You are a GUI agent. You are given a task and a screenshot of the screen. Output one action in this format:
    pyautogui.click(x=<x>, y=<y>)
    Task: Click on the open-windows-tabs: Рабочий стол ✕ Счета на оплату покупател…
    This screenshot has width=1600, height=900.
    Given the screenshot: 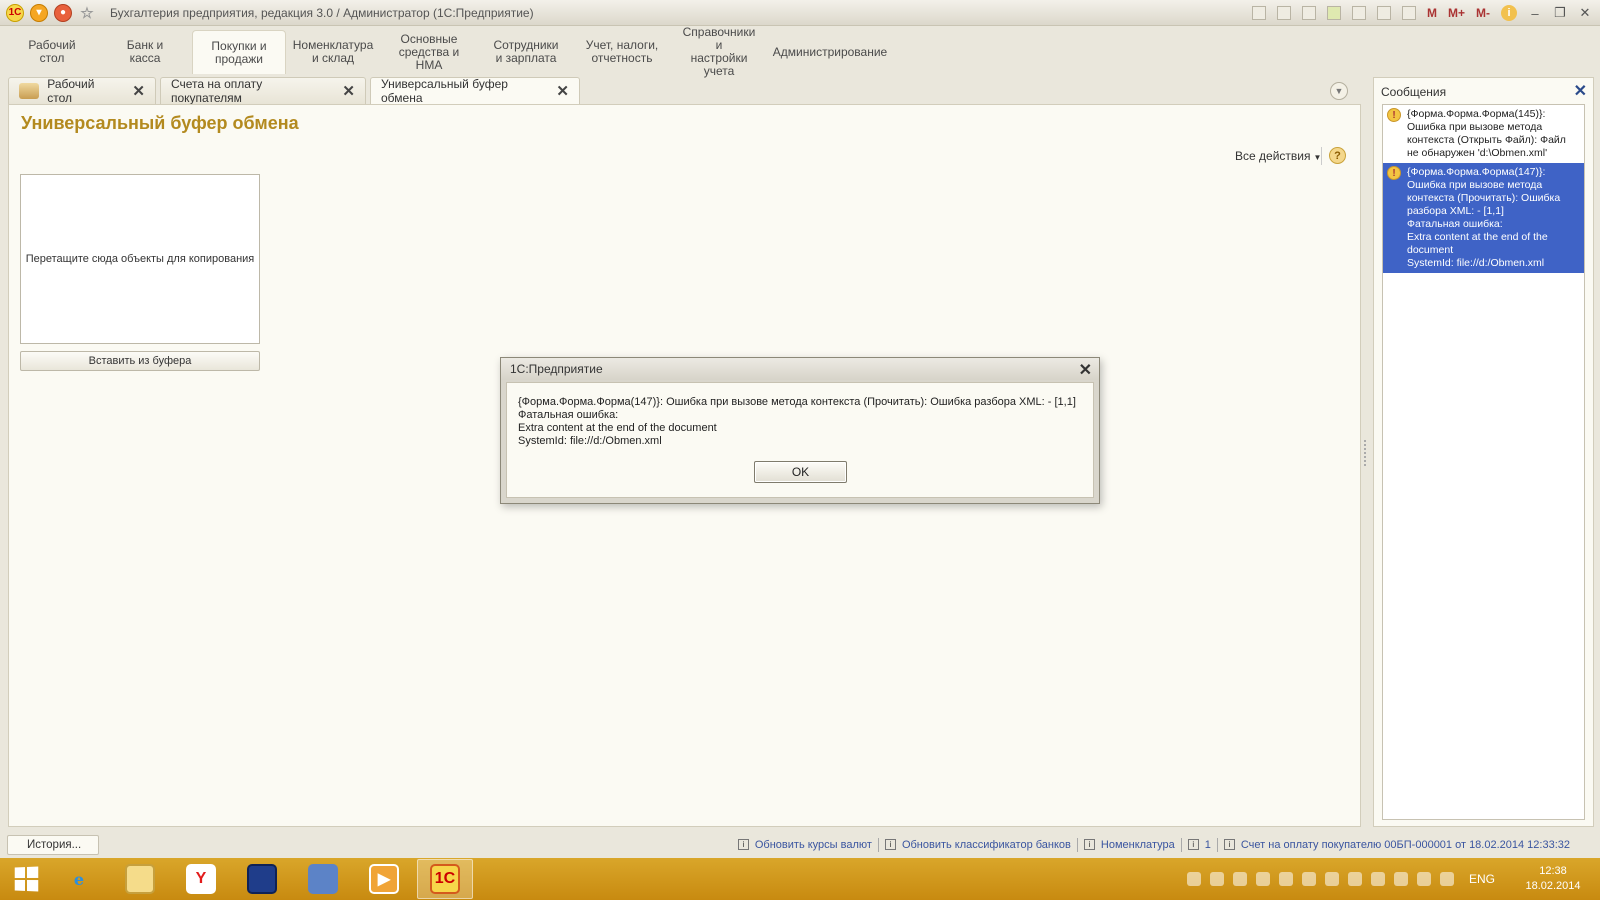 What is the action you would take?
    pyautogui.click(x=296, y=91)
    